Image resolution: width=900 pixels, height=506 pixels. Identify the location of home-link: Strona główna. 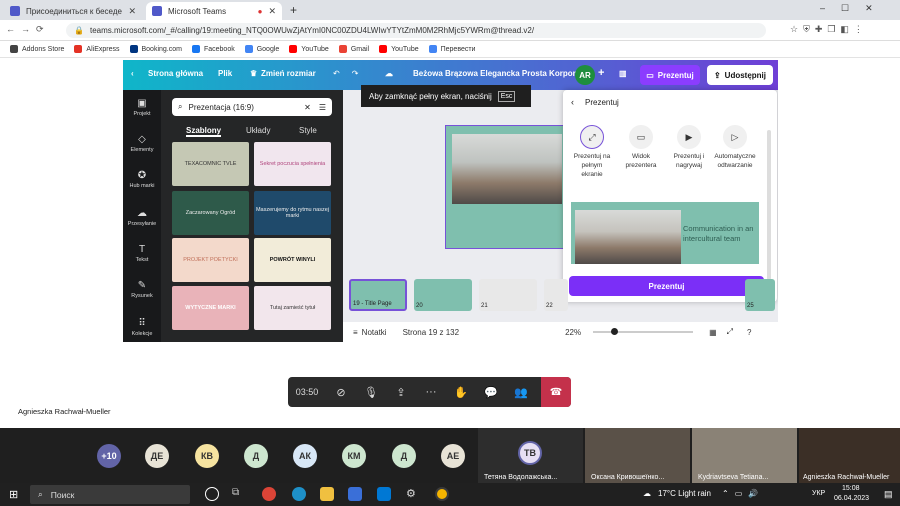
(175, 73).